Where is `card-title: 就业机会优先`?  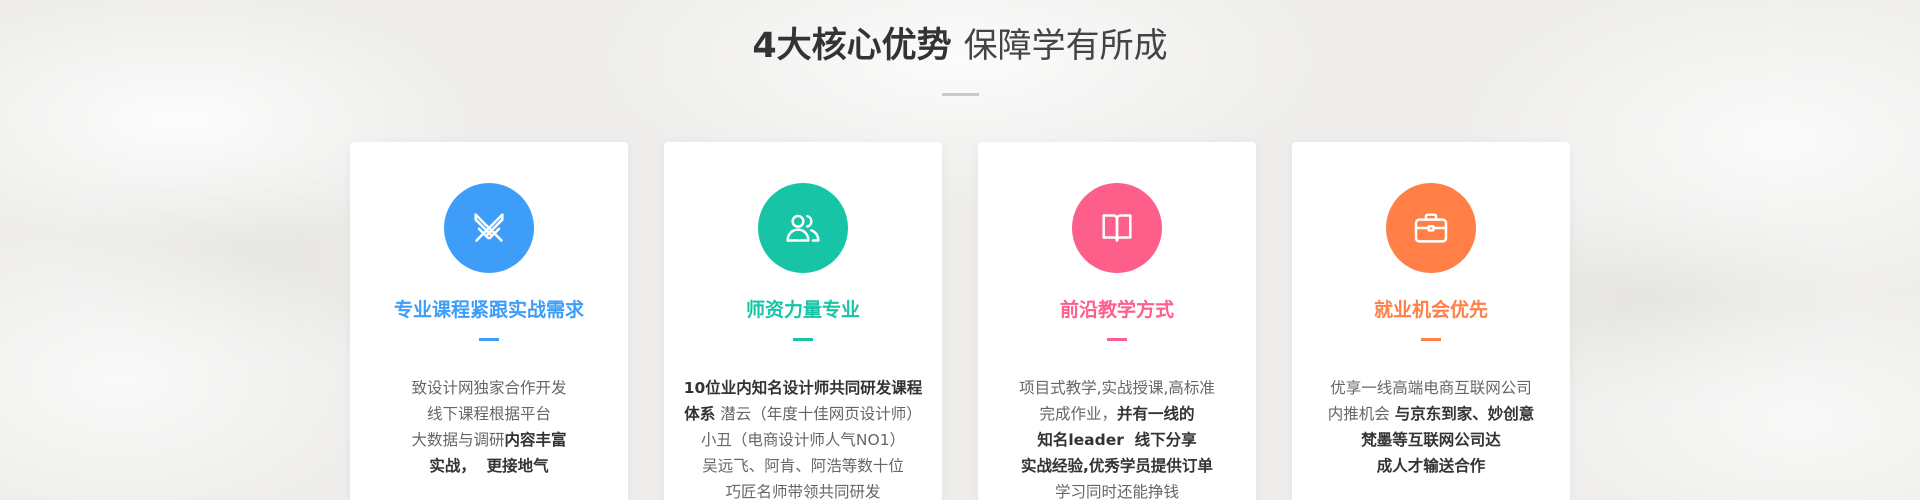 card-title: 就业机会优先 is located at coordinates (1430, 310).